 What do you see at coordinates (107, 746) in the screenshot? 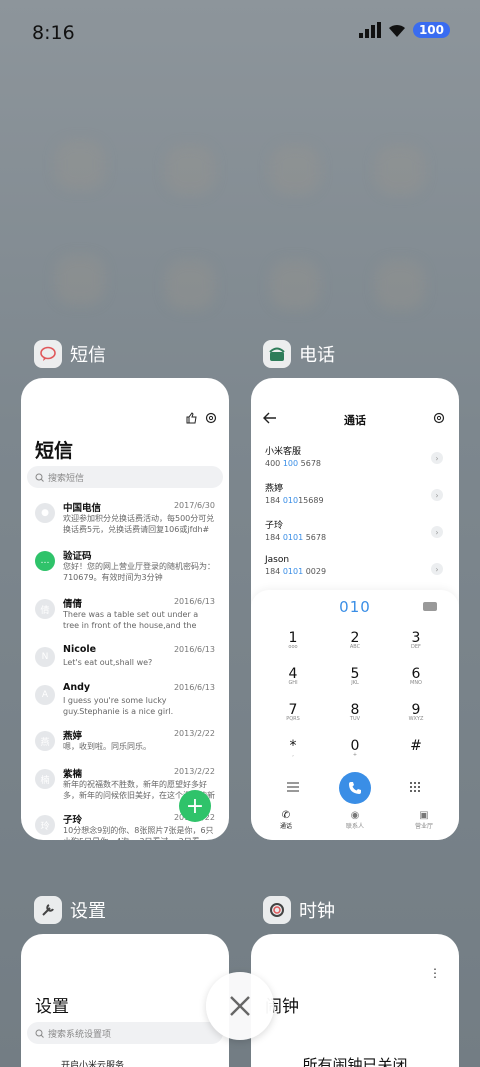
I see `message-preview: 嗯，收到啦。同乐同乐。` at bounding box center [107, 746].